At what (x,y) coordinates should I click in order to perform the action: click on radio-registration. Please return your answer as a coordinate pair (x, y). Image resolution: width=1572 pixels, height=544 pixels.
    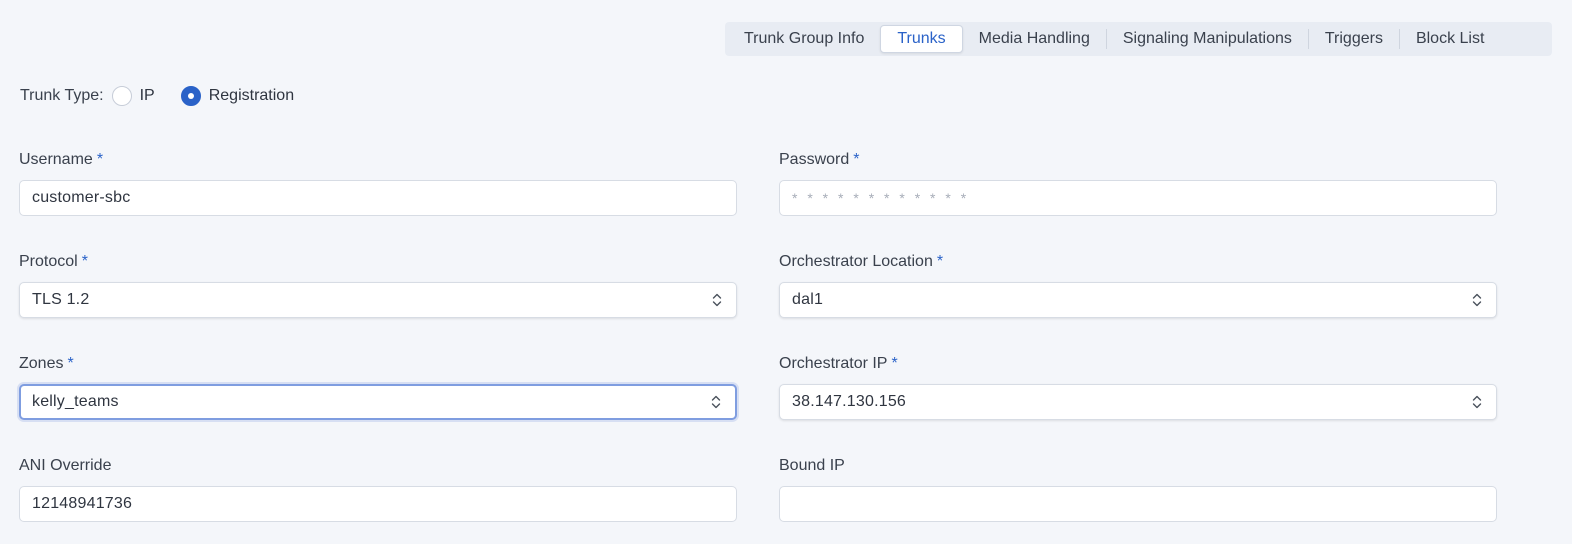
    Looking at the image, I should click on (190, 96).